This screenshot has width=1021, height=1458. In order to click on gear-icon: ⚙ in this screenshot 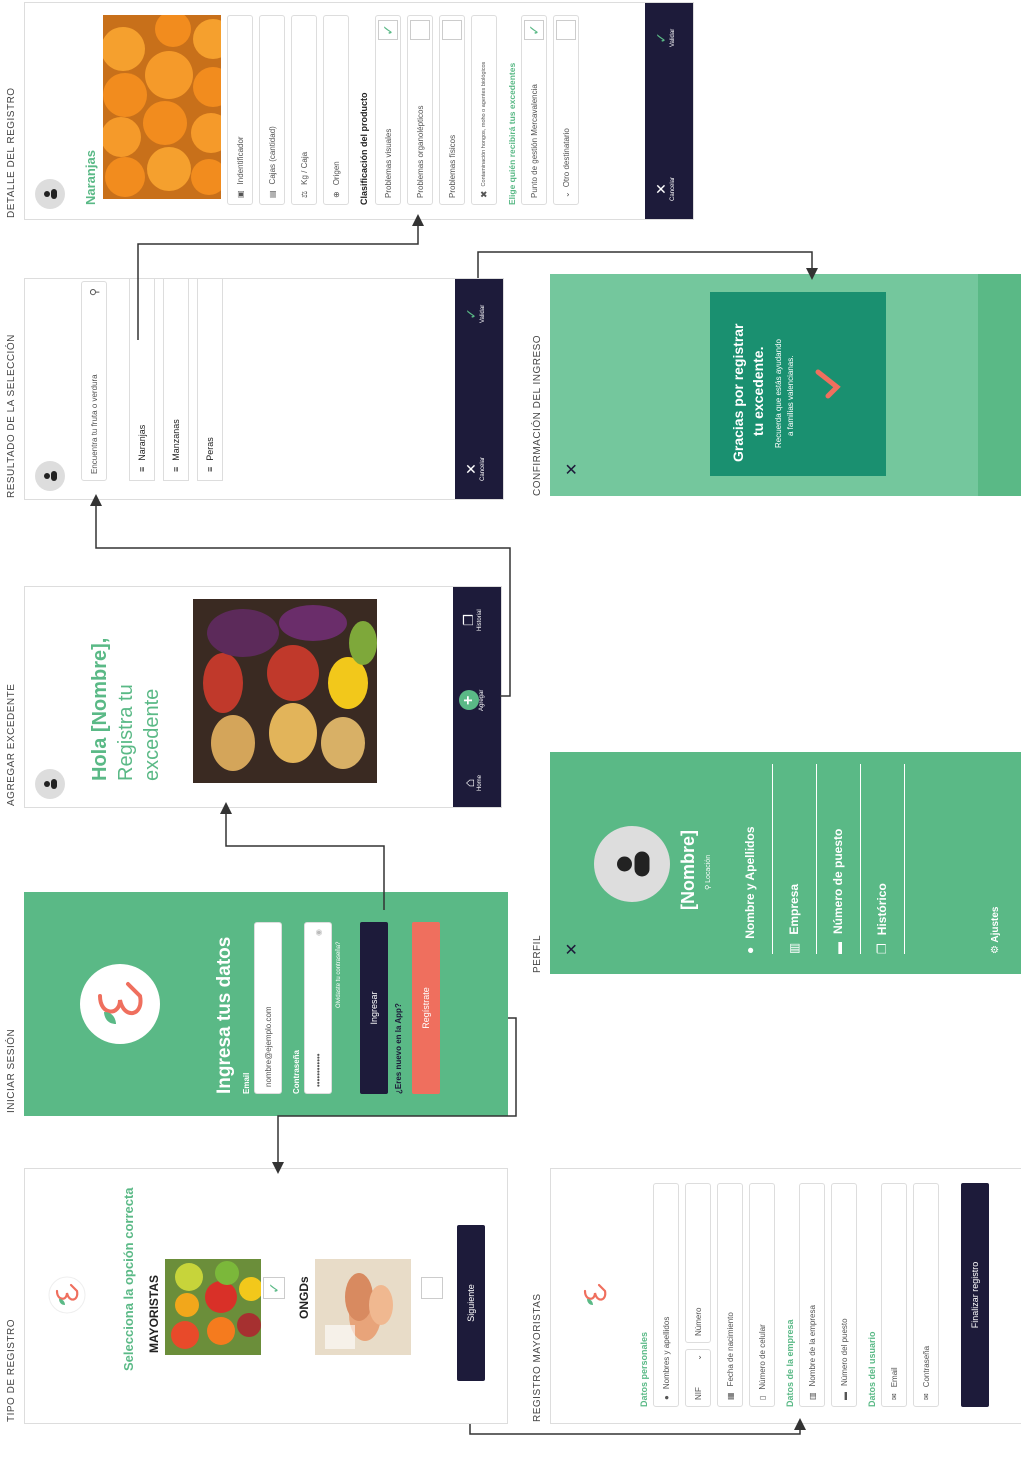, I will do `click(995, 948)`.